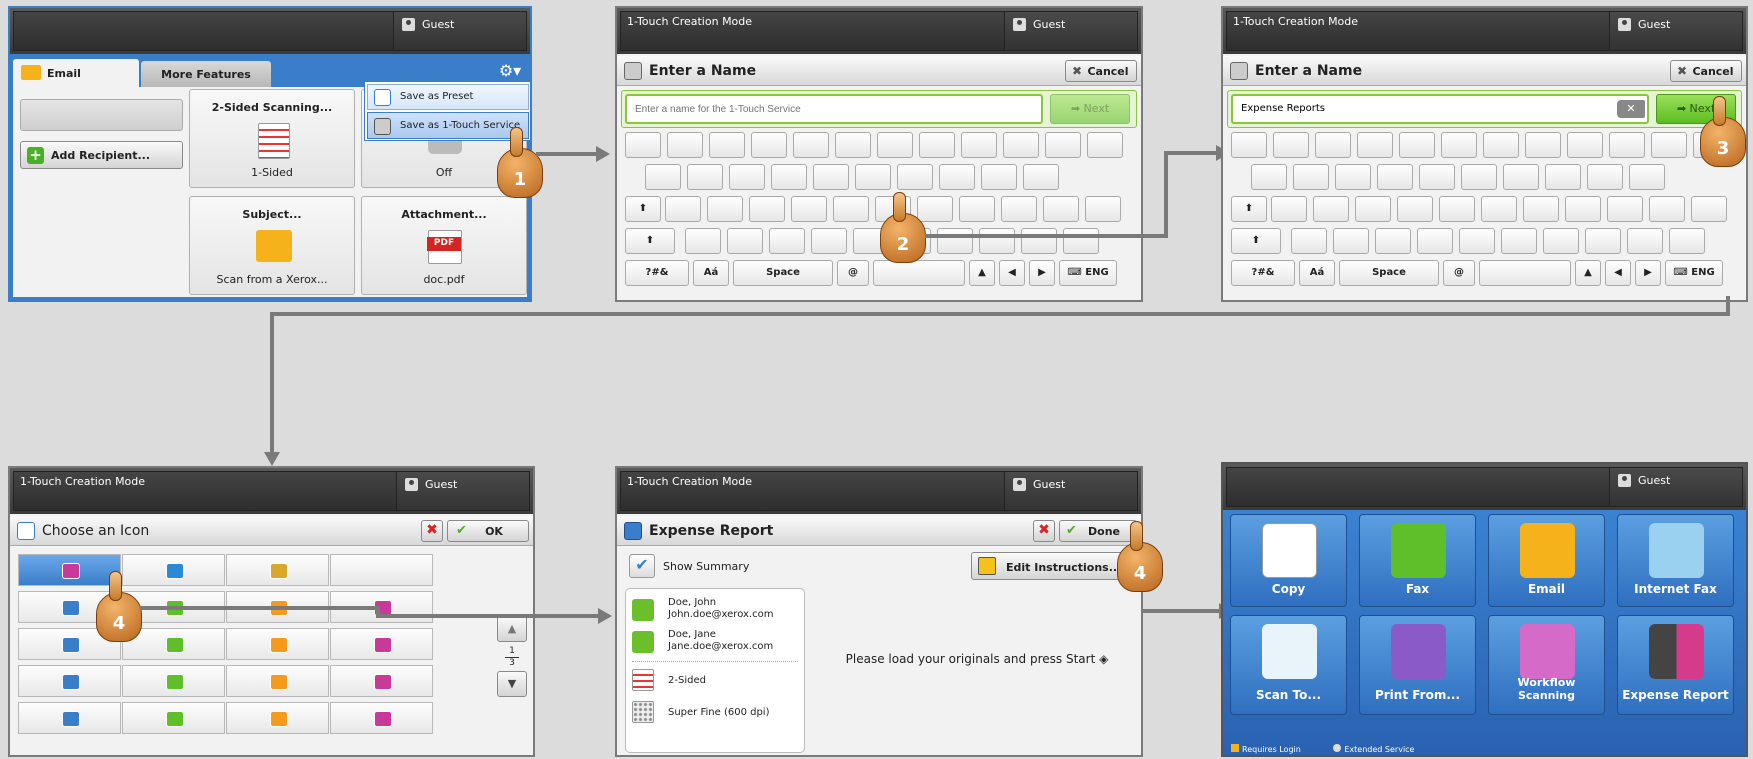 This screenshot has width=1753, height=759. What do you see at coordinates (76, 73) in the screenshot?
I see `tab-email: Email` at bounding box center [76, 73].